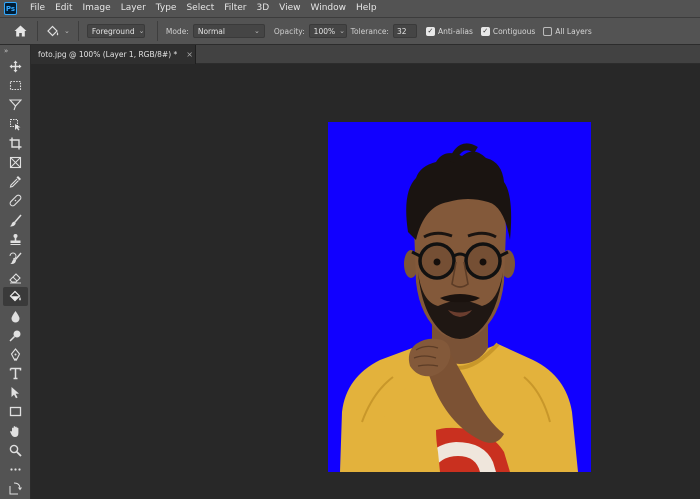 This screenshot has height=499, width=700. I want to click on swap-colors-icon, so click(15, 488).